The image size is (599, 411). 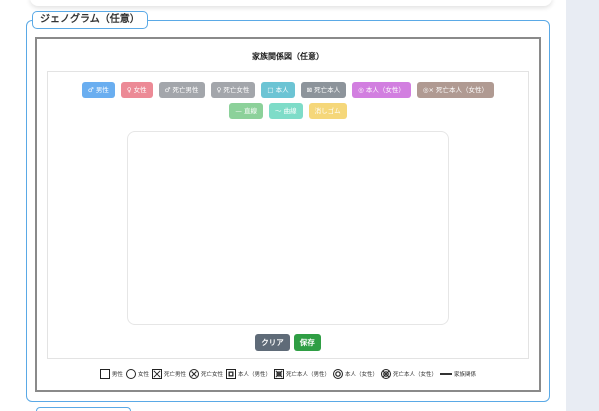 What do you see at coordinates (130, 374) in the screenshot?
I see `circle-icon` at bounding box center [130, 374].